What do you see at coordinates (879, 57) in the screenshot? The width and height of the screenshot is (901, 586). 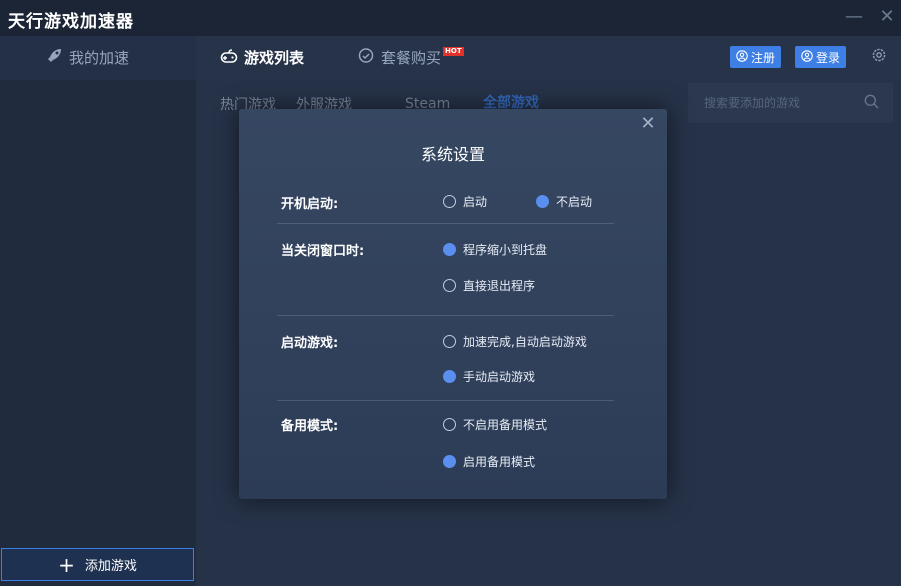 I see `settings-gear-icon` at bounding box center [879, 57].